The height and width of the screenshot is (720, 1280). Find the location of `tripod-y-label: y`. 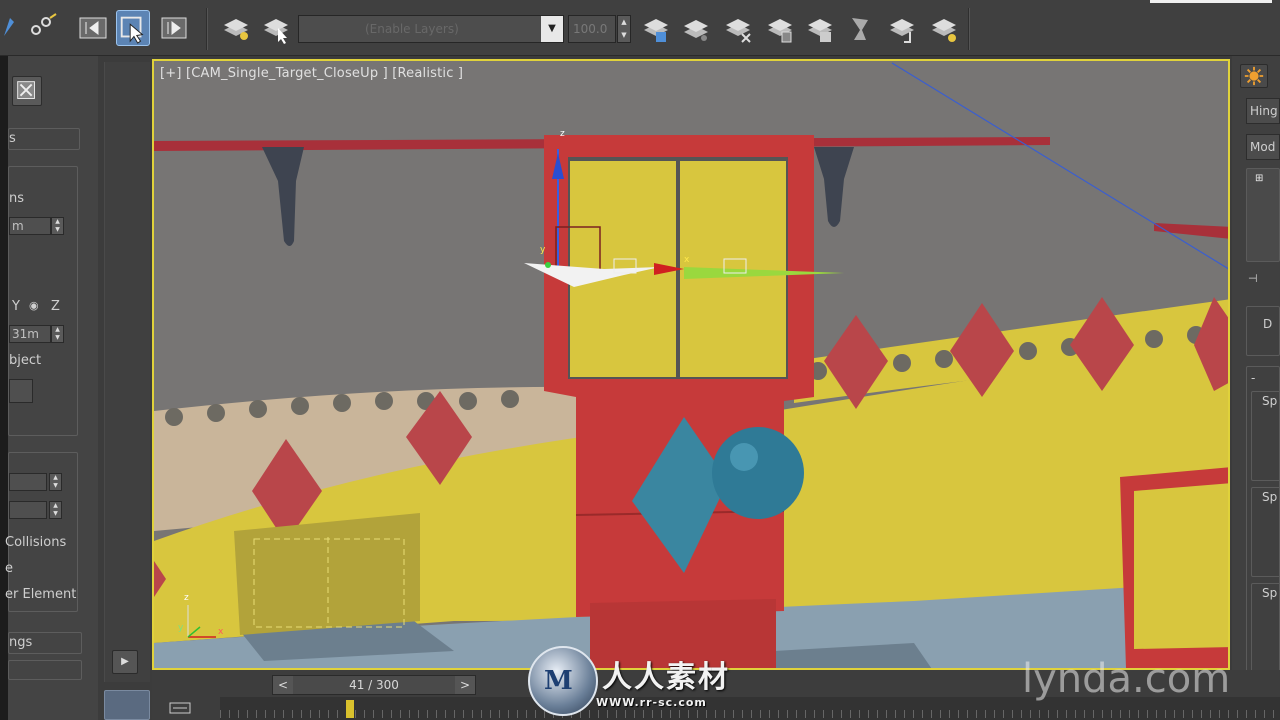

tripod-y-label: y is located at coordinates (181, 628).